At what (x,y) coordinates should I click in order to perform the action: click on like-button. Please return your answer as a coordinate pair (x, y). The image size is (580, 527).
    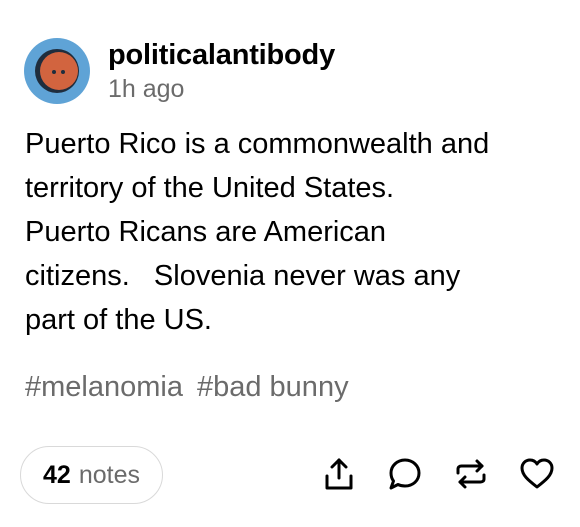
    Looking at the image, I should click on (537, 474).